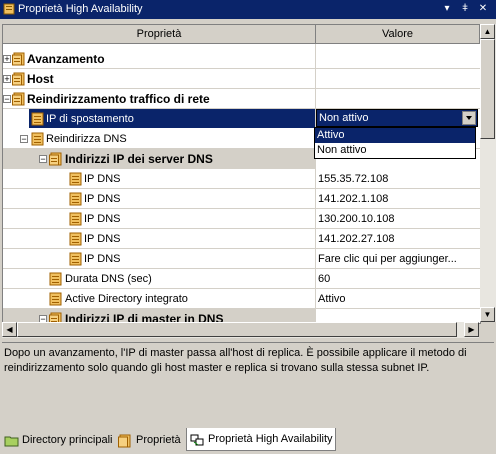 This screenshot has height=454, width=496. I want to click on window-icon, so click(9, 9).